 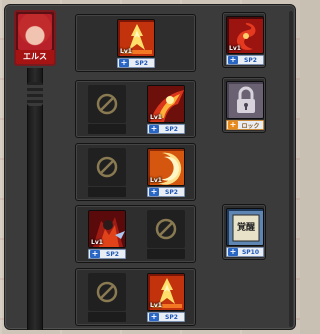 I want to click on sp-cost: SP10, so click(x=250, y=252).